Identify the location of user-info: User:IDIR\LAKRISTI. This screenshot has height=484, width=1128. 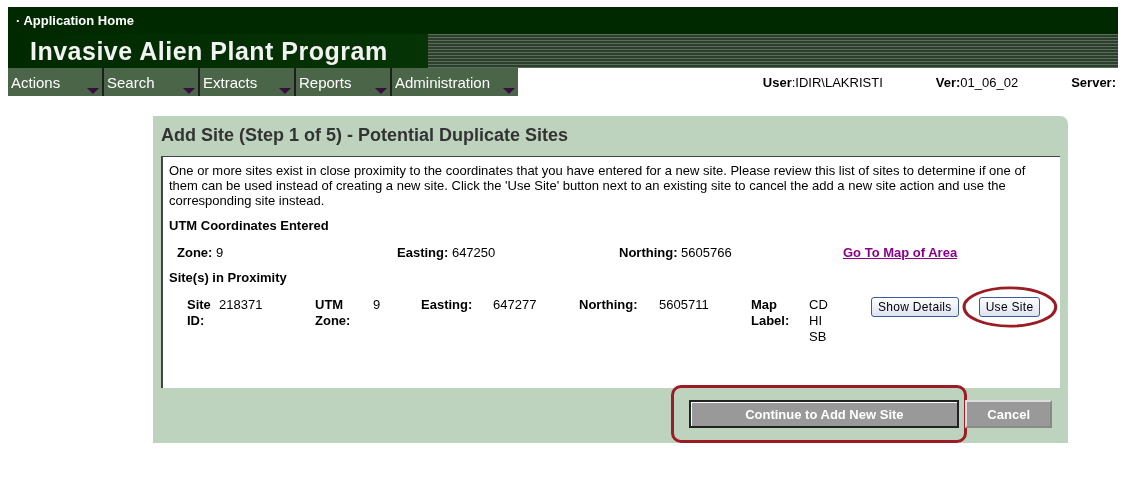
(822, 82).